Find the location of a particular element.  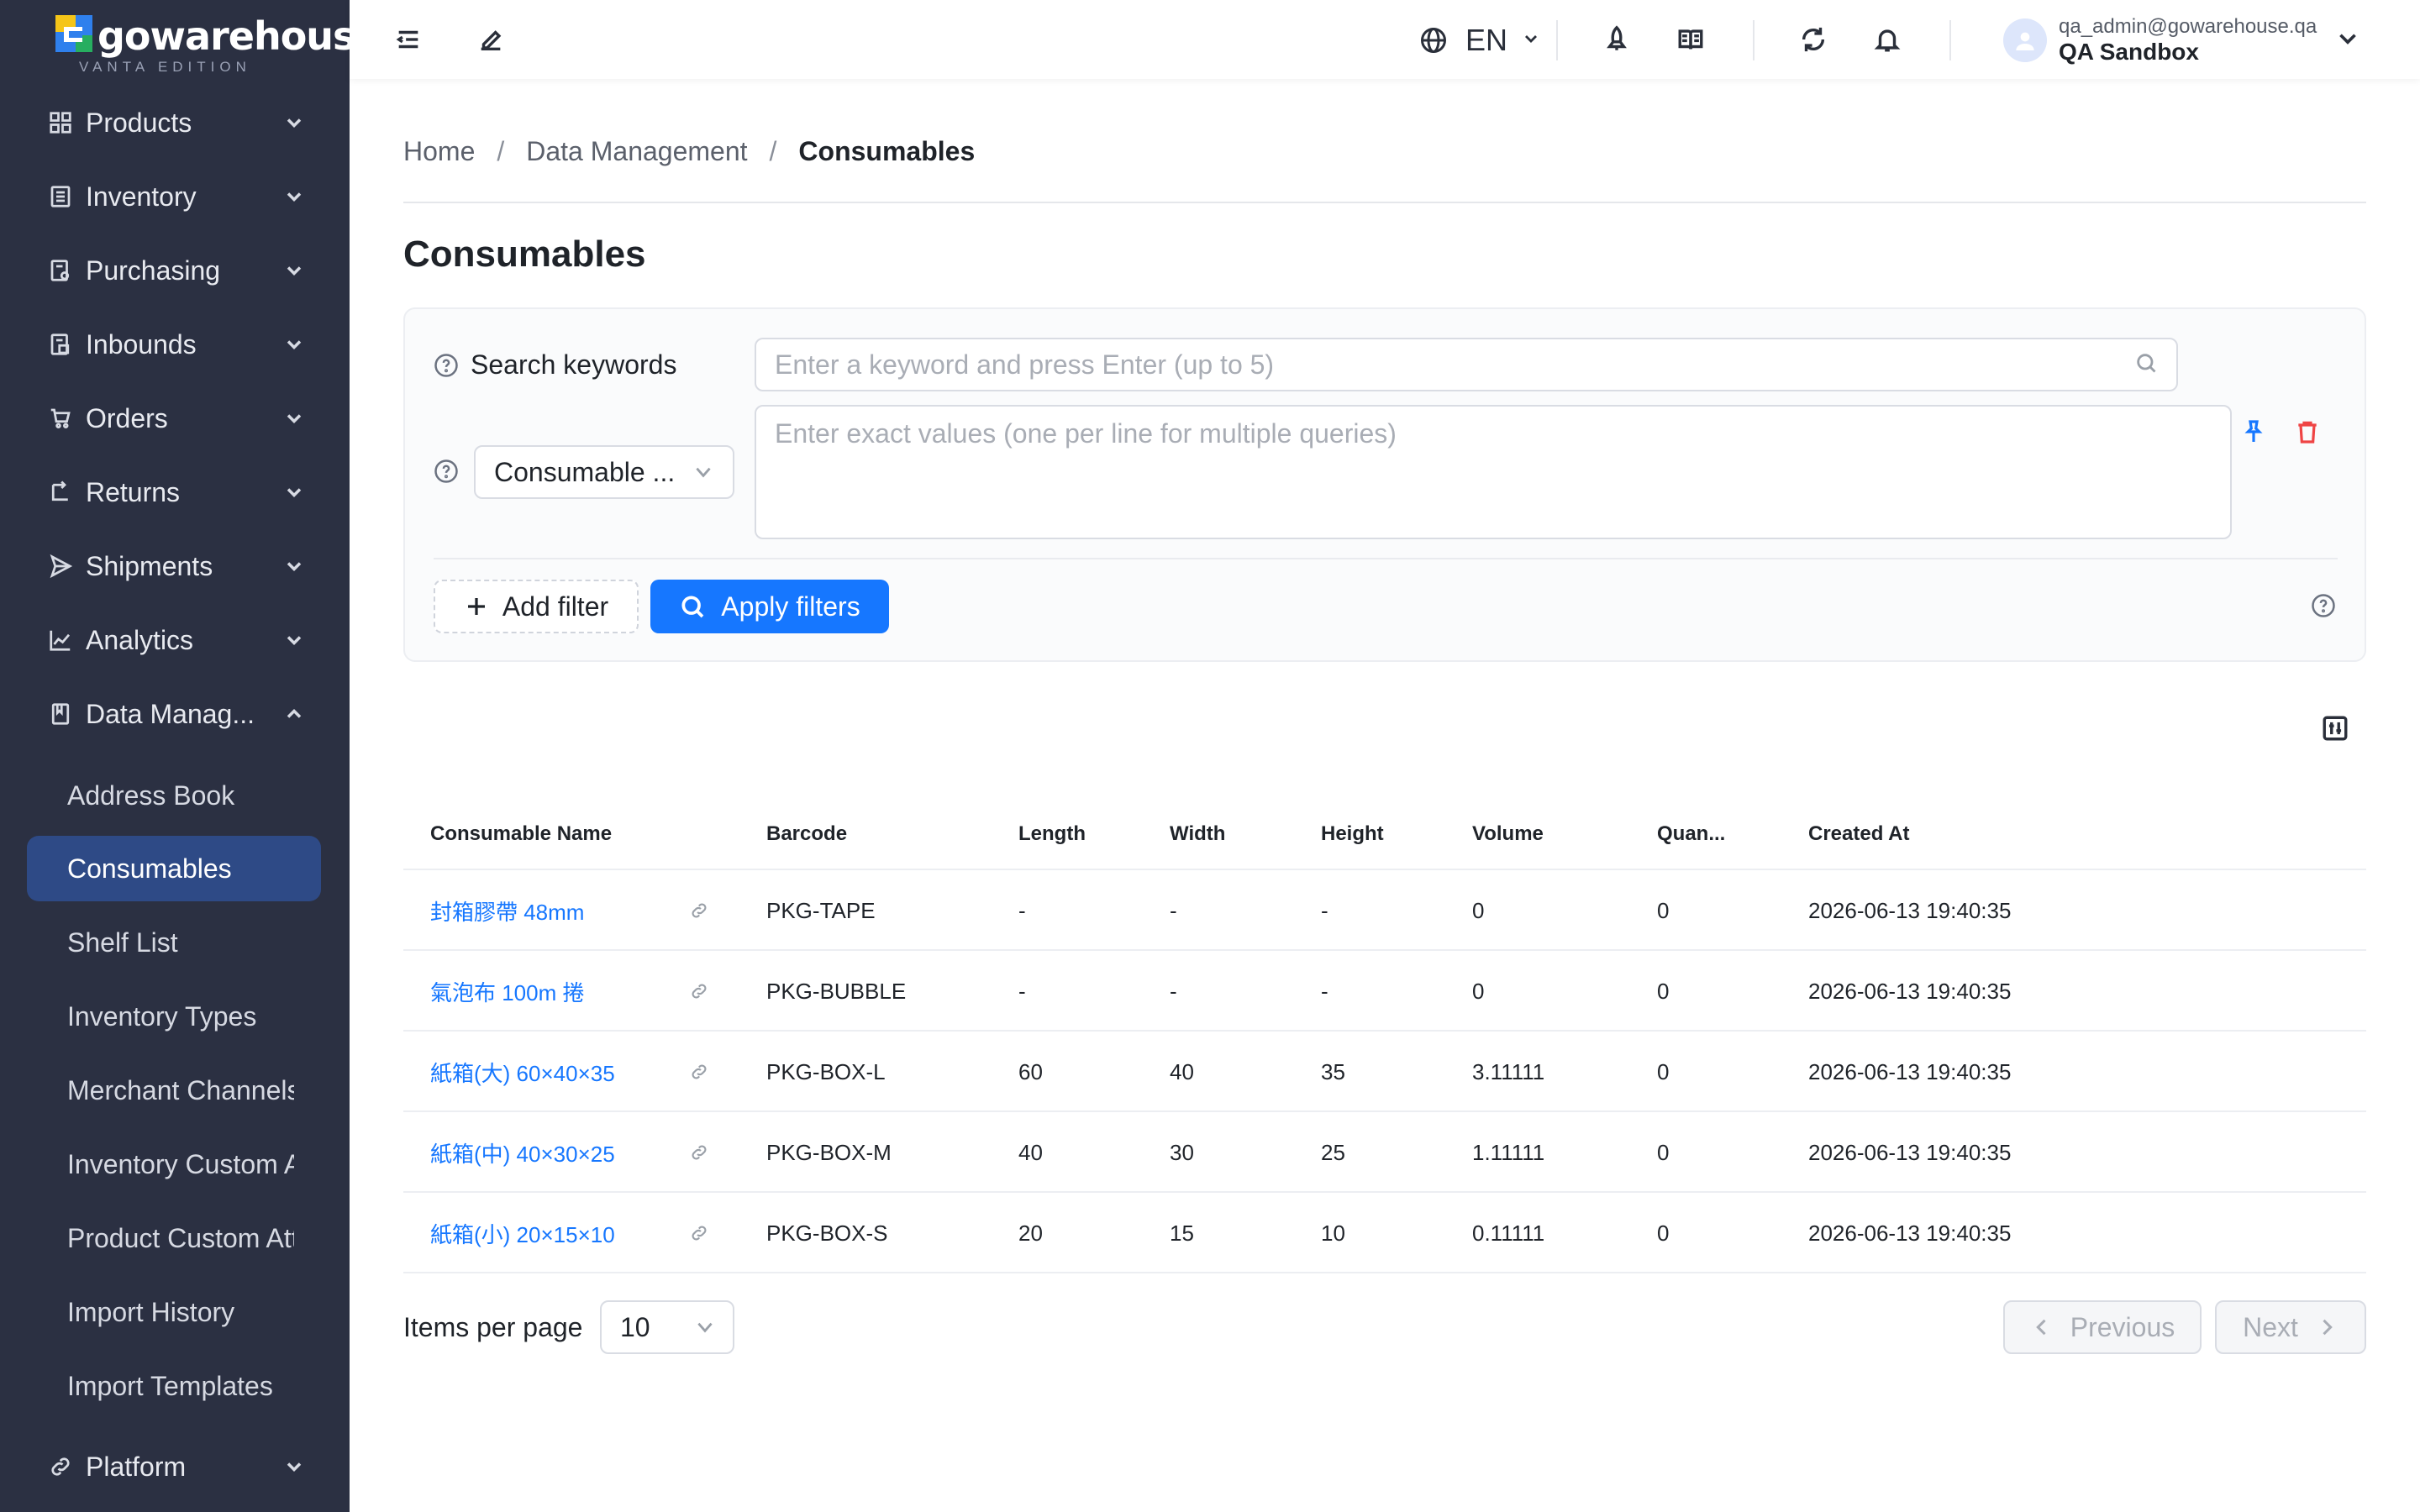

consumable-name-link: 紙箱(小) 20×15×10 is located at coordinates (522, 1233).